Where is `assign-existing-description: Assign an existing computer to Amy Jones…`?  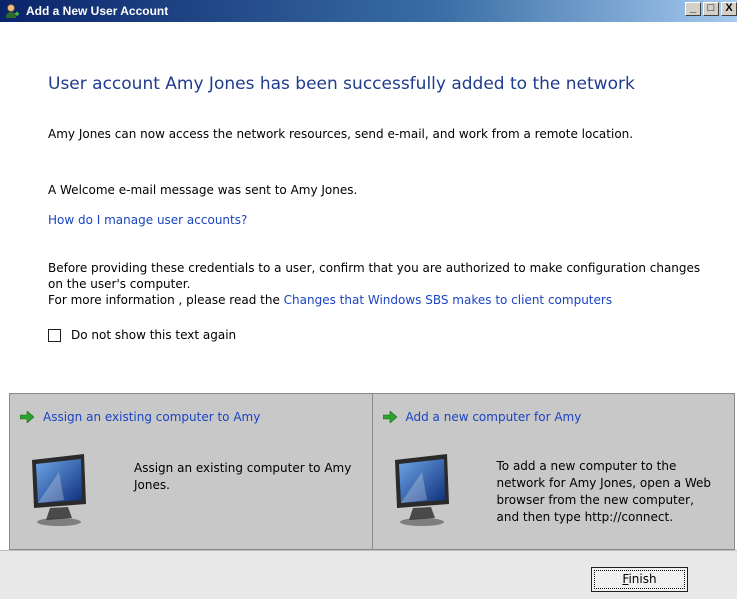 assign-existing-description: Assign an existing computer to Amy Jones… is located at coordinates (243, 476).